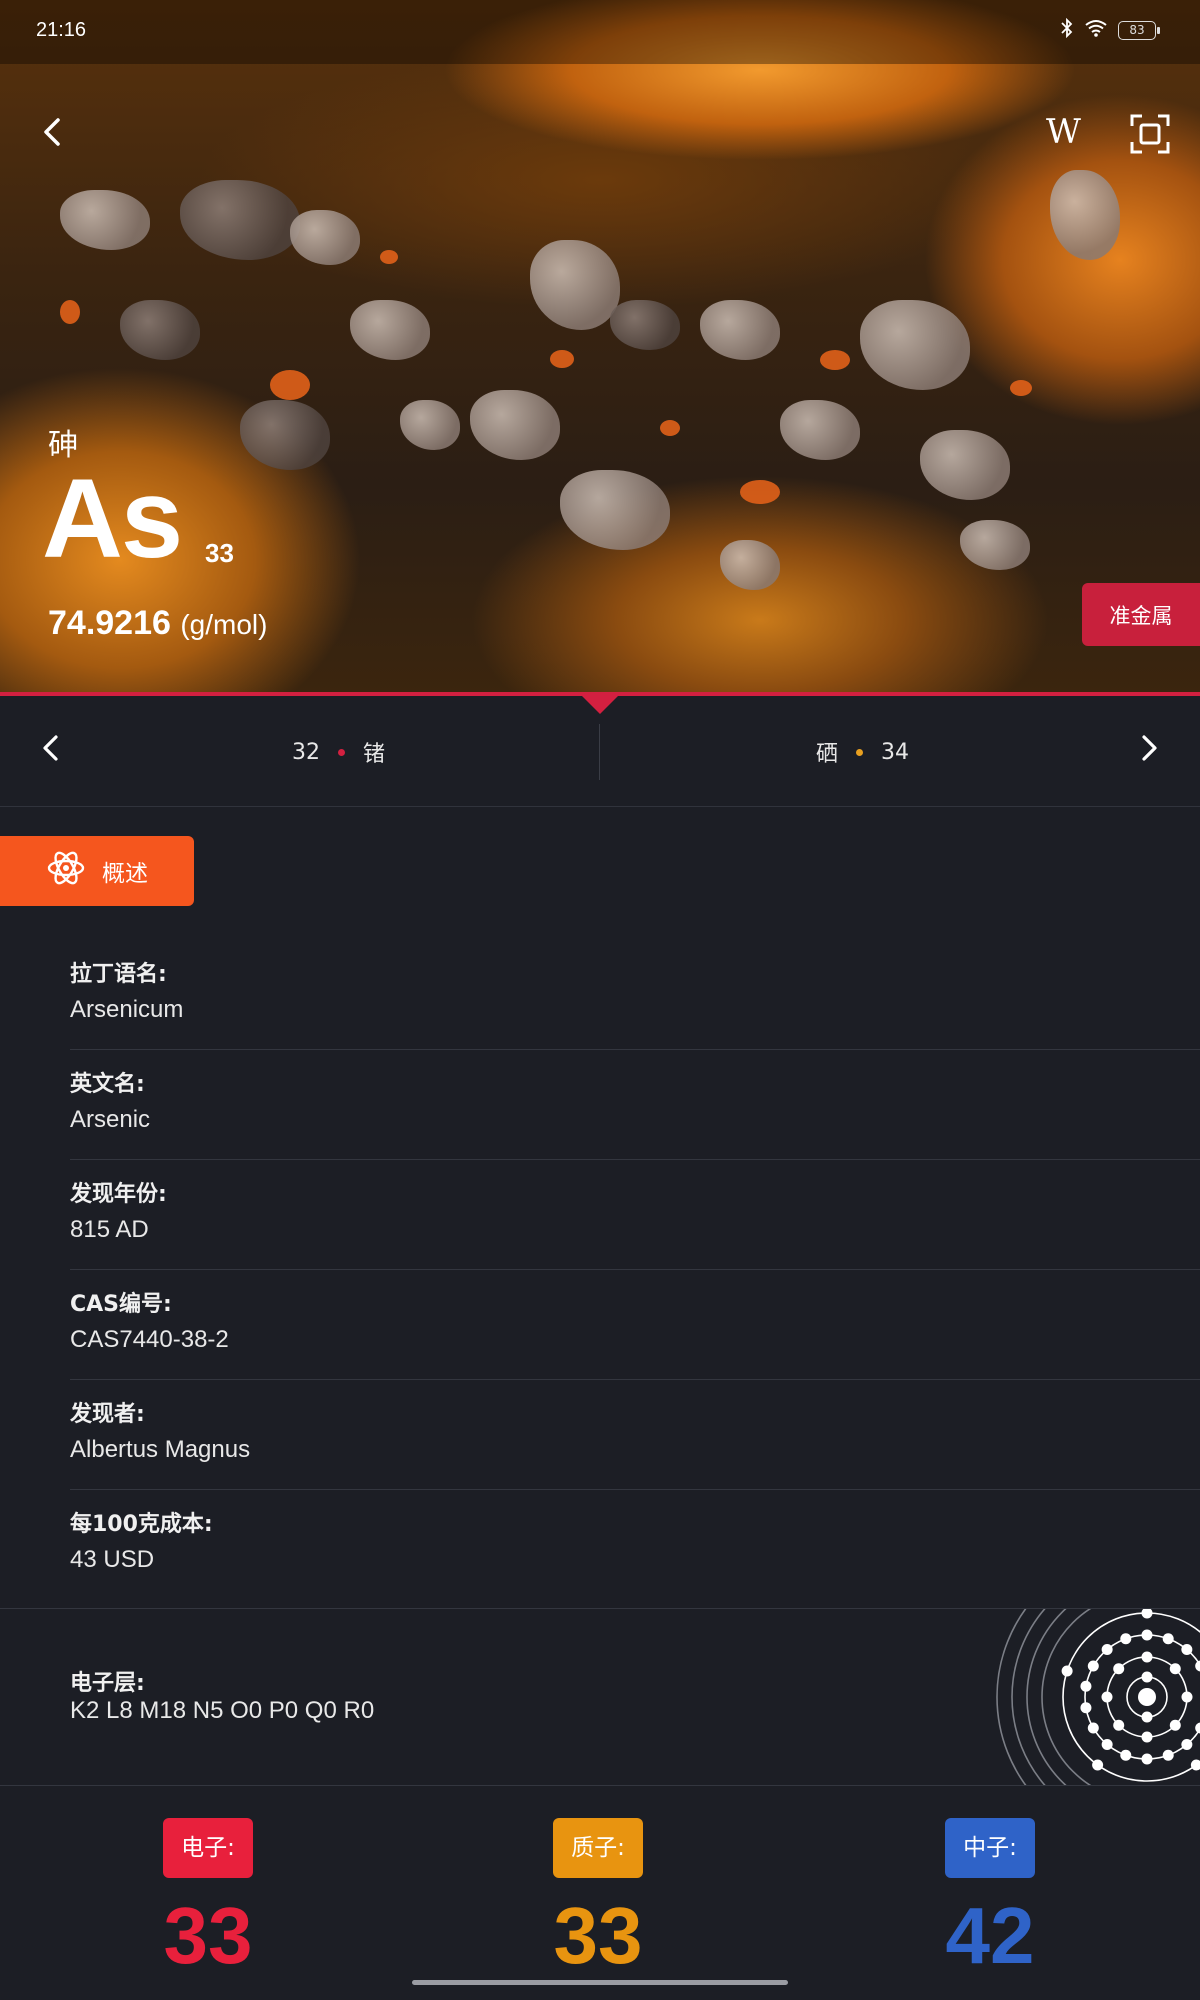  I want to click on neutron-count: 中子: 42, so click(990, 1901).